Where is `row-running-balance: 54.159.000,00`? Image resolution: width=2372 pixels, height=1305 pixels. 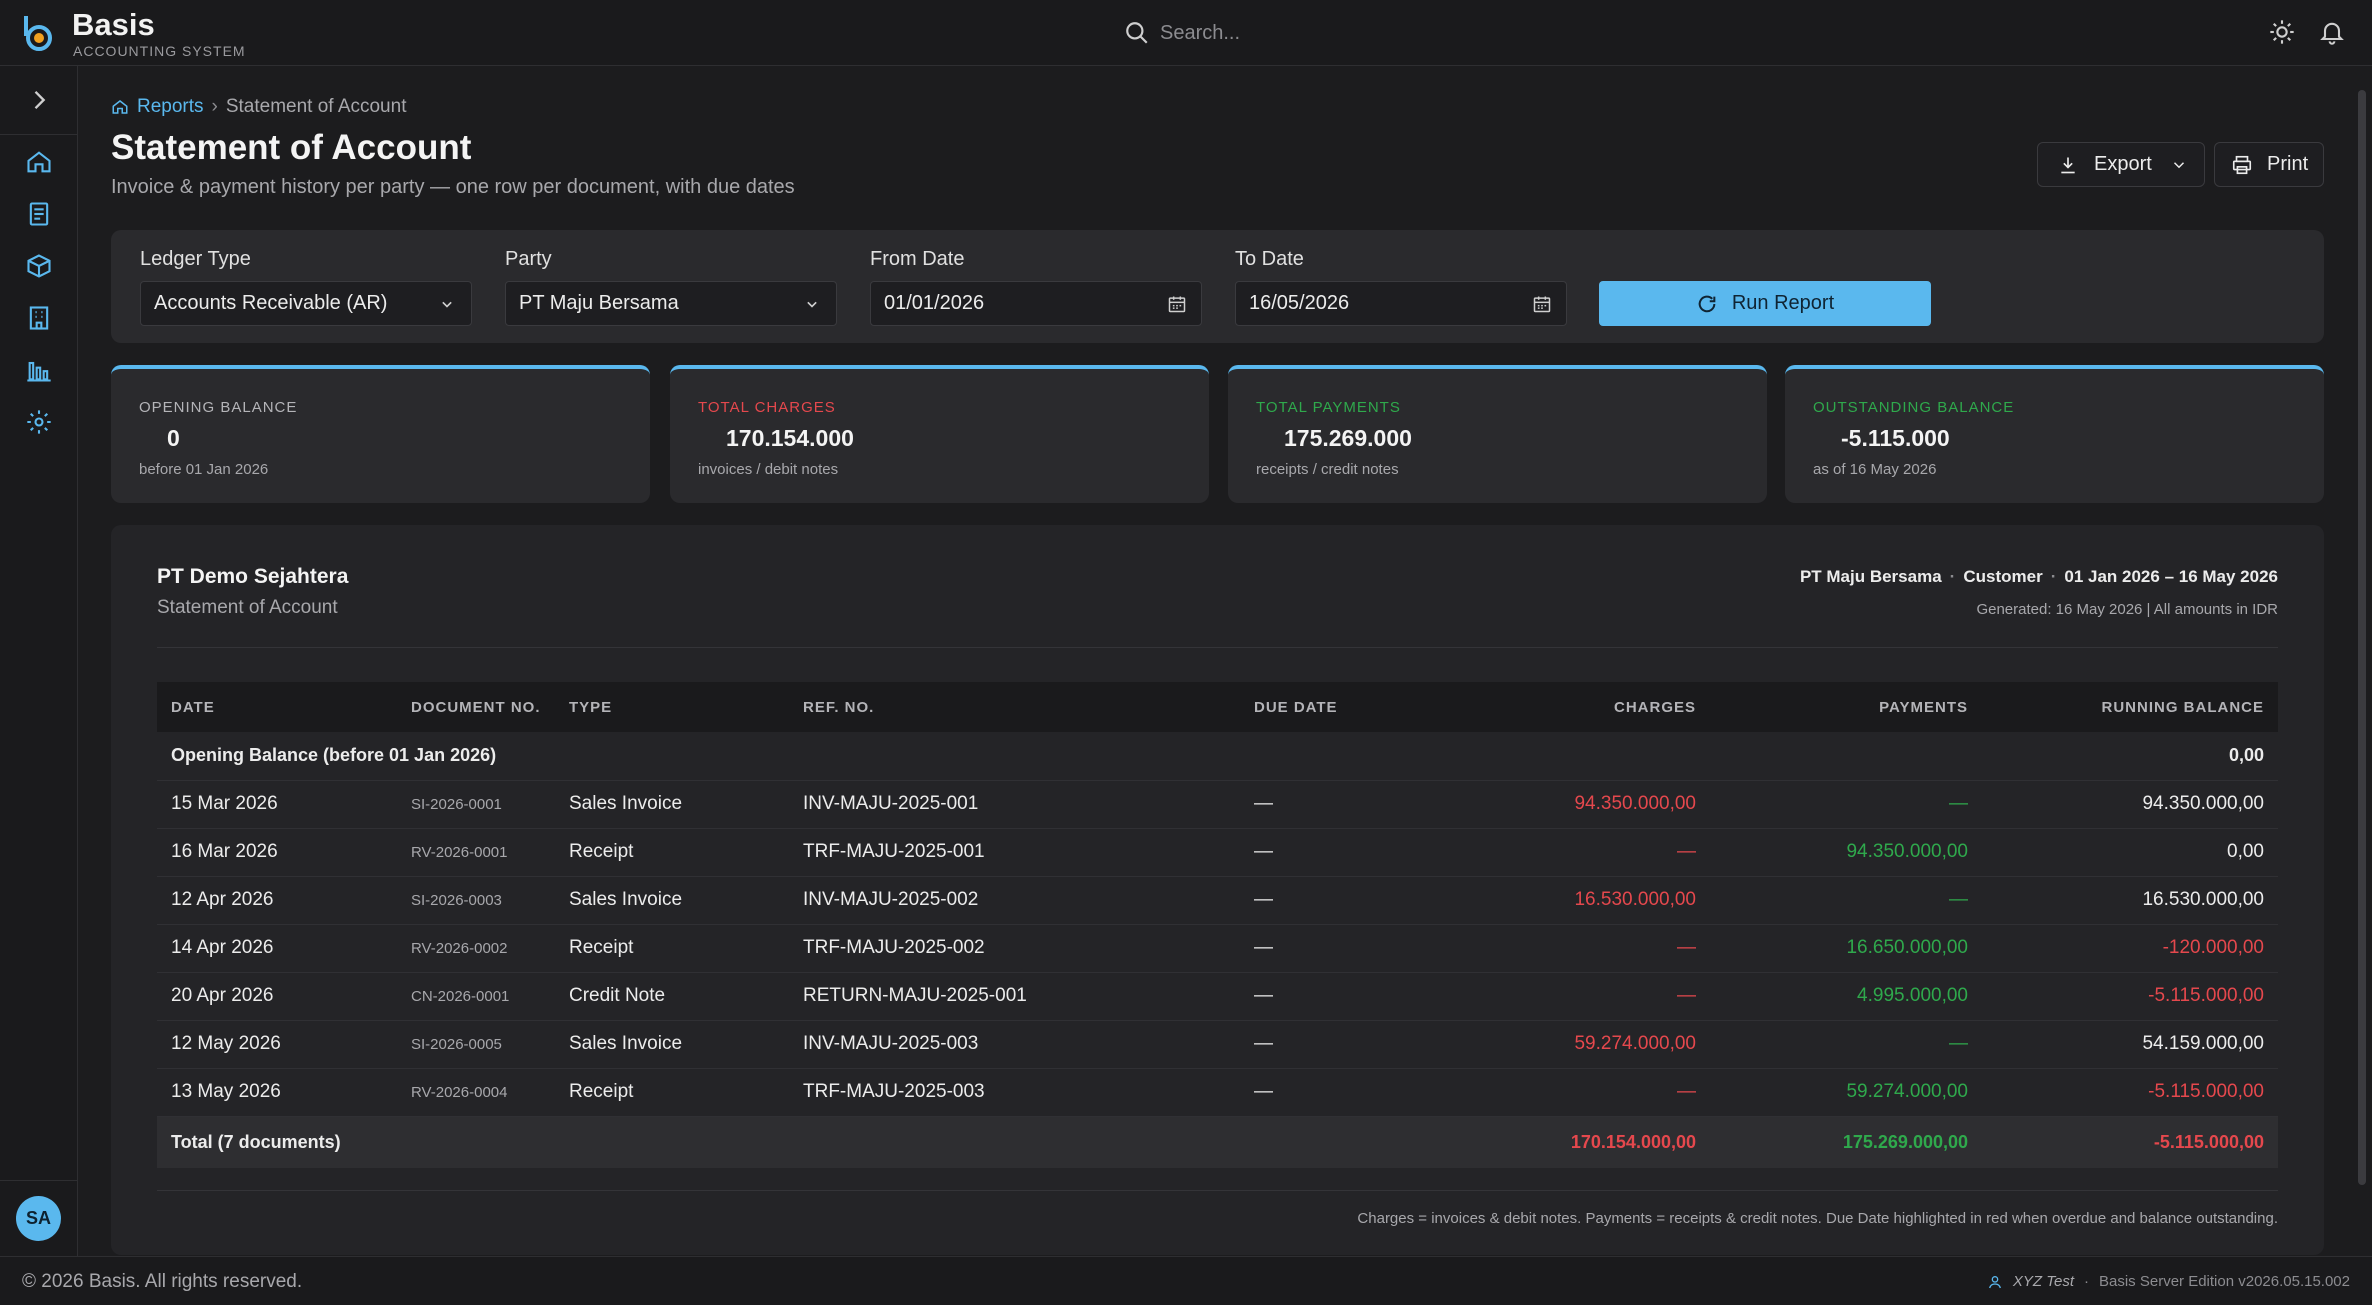 row-running-balance: 54.159.000,00 is located at coordinates (2203, 1043).